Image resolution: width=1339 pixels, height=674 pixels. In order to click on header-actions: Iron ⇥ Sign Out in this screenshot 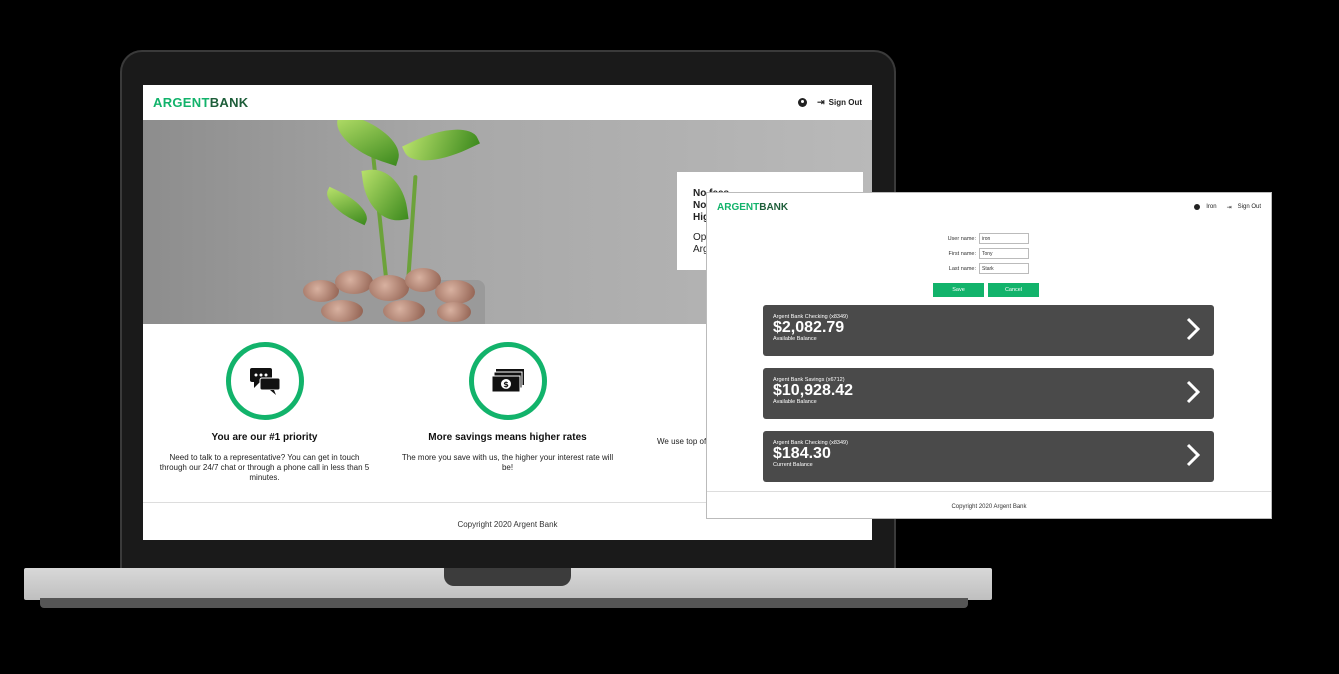, I will do `click(1227, 207)`.